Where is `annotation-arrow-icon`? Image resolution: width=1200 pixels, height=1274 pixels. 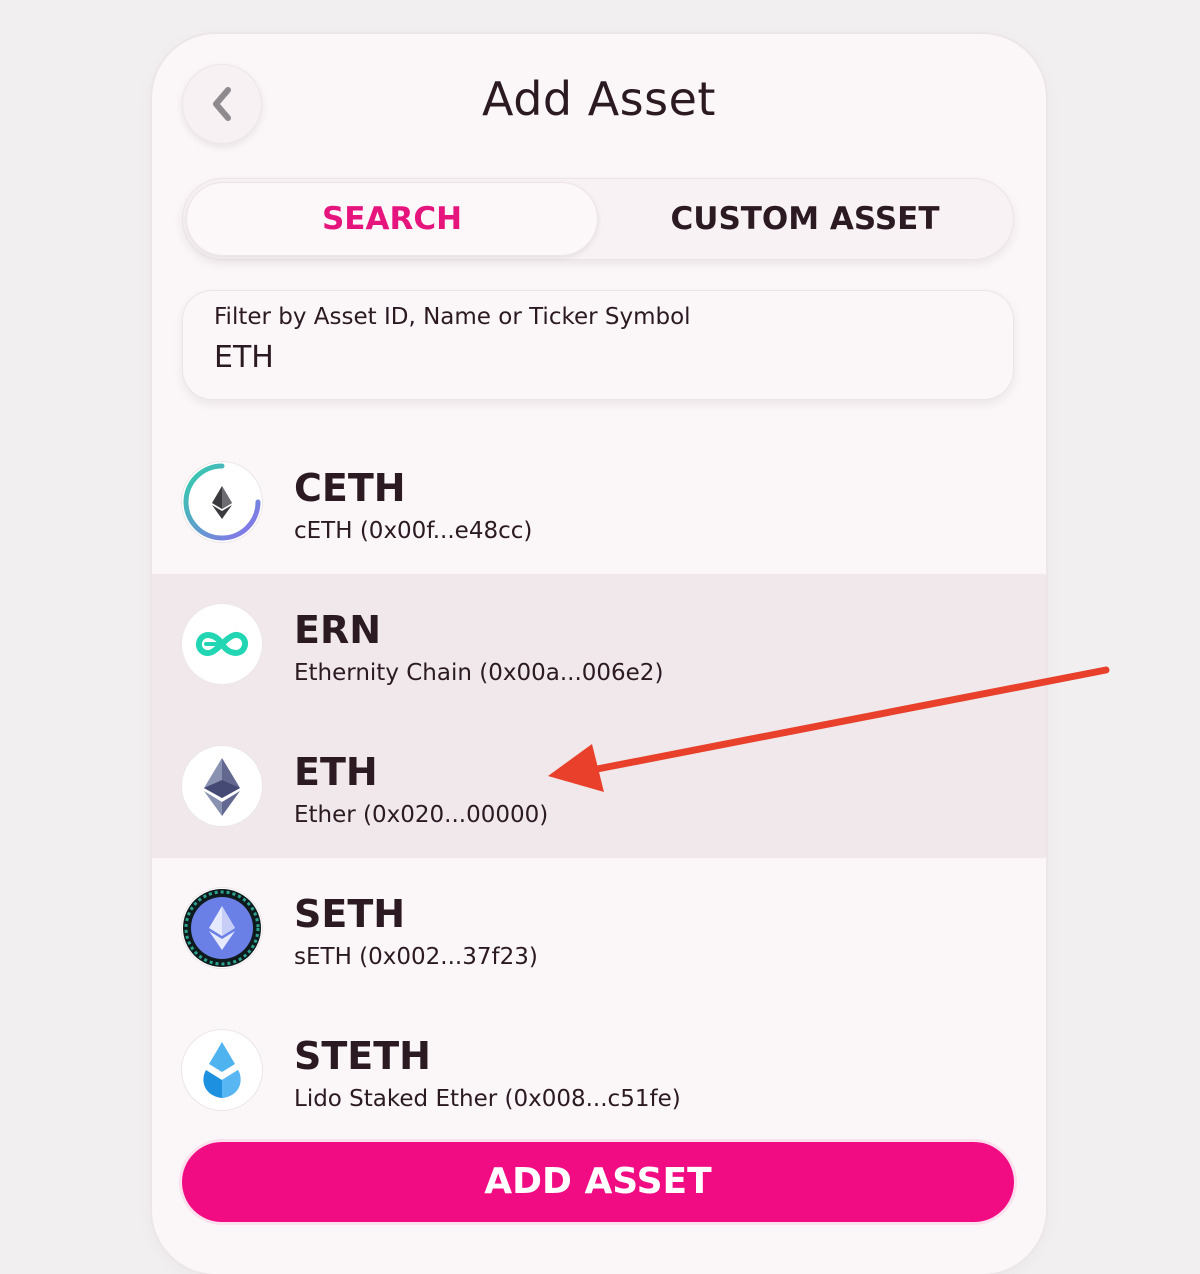
annotation-arrow-icon is located at coordinates (829, 729).